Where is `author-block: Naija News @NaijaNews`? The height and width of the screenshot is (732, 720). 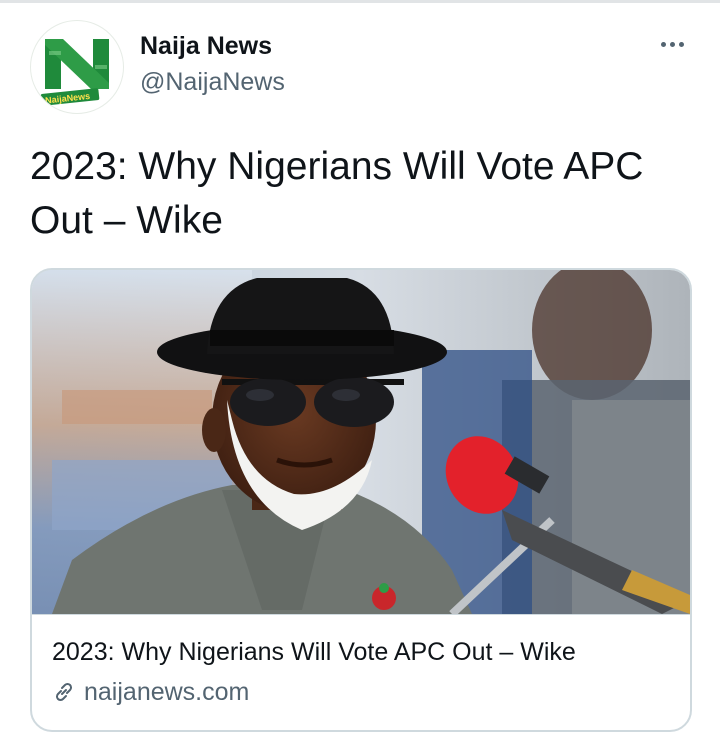
author-block: Naija News @NaijaNews is located at coordinates (212, 65).